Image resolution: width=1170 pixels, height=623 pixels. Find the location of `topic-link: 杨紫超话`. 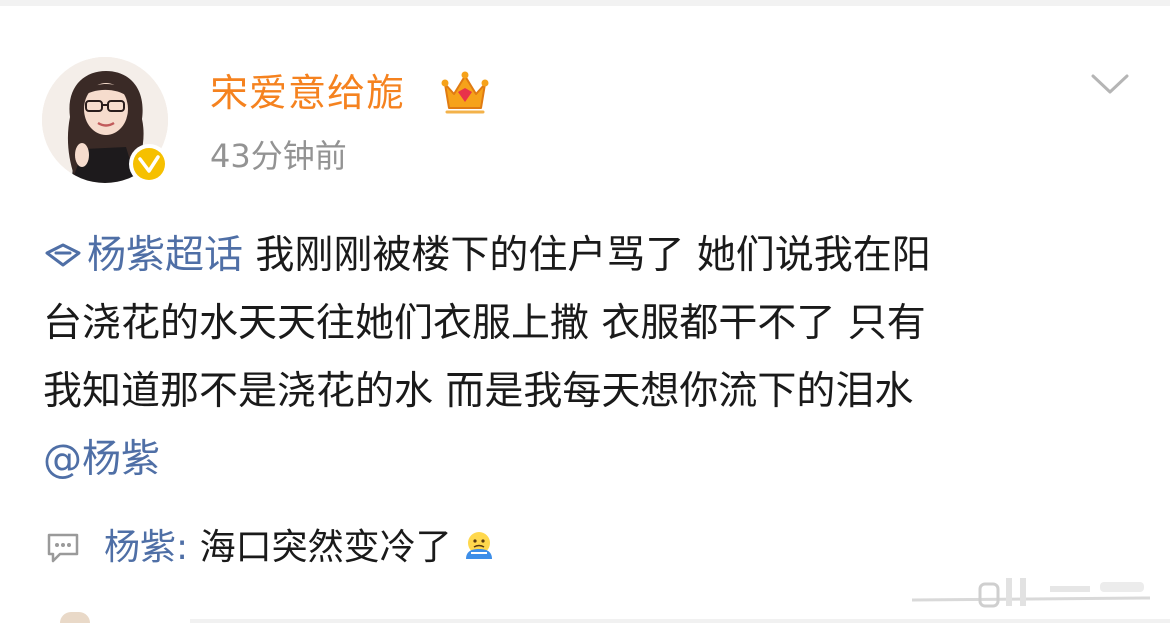

topic-link: 杨紫超话 is located at coordinates (143, 255).